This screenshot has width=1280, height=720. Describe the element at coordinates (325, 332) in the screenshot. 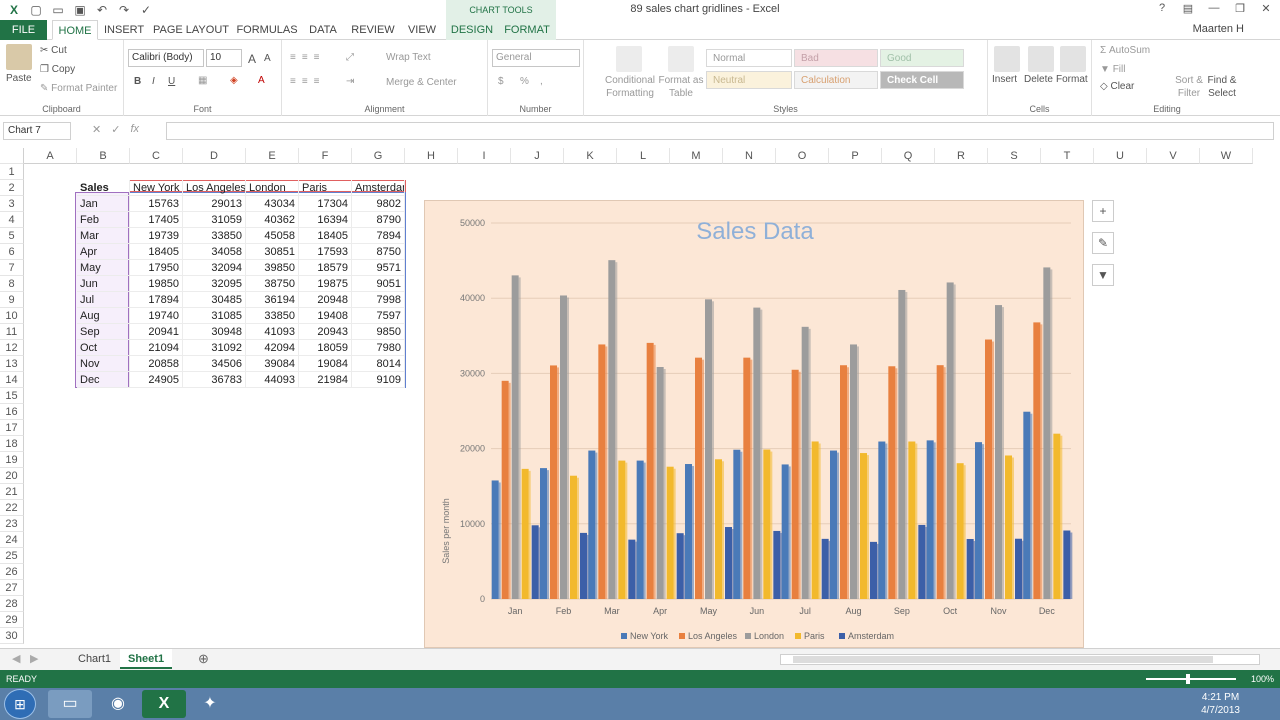

I see `table-cell: 20943` at that location.